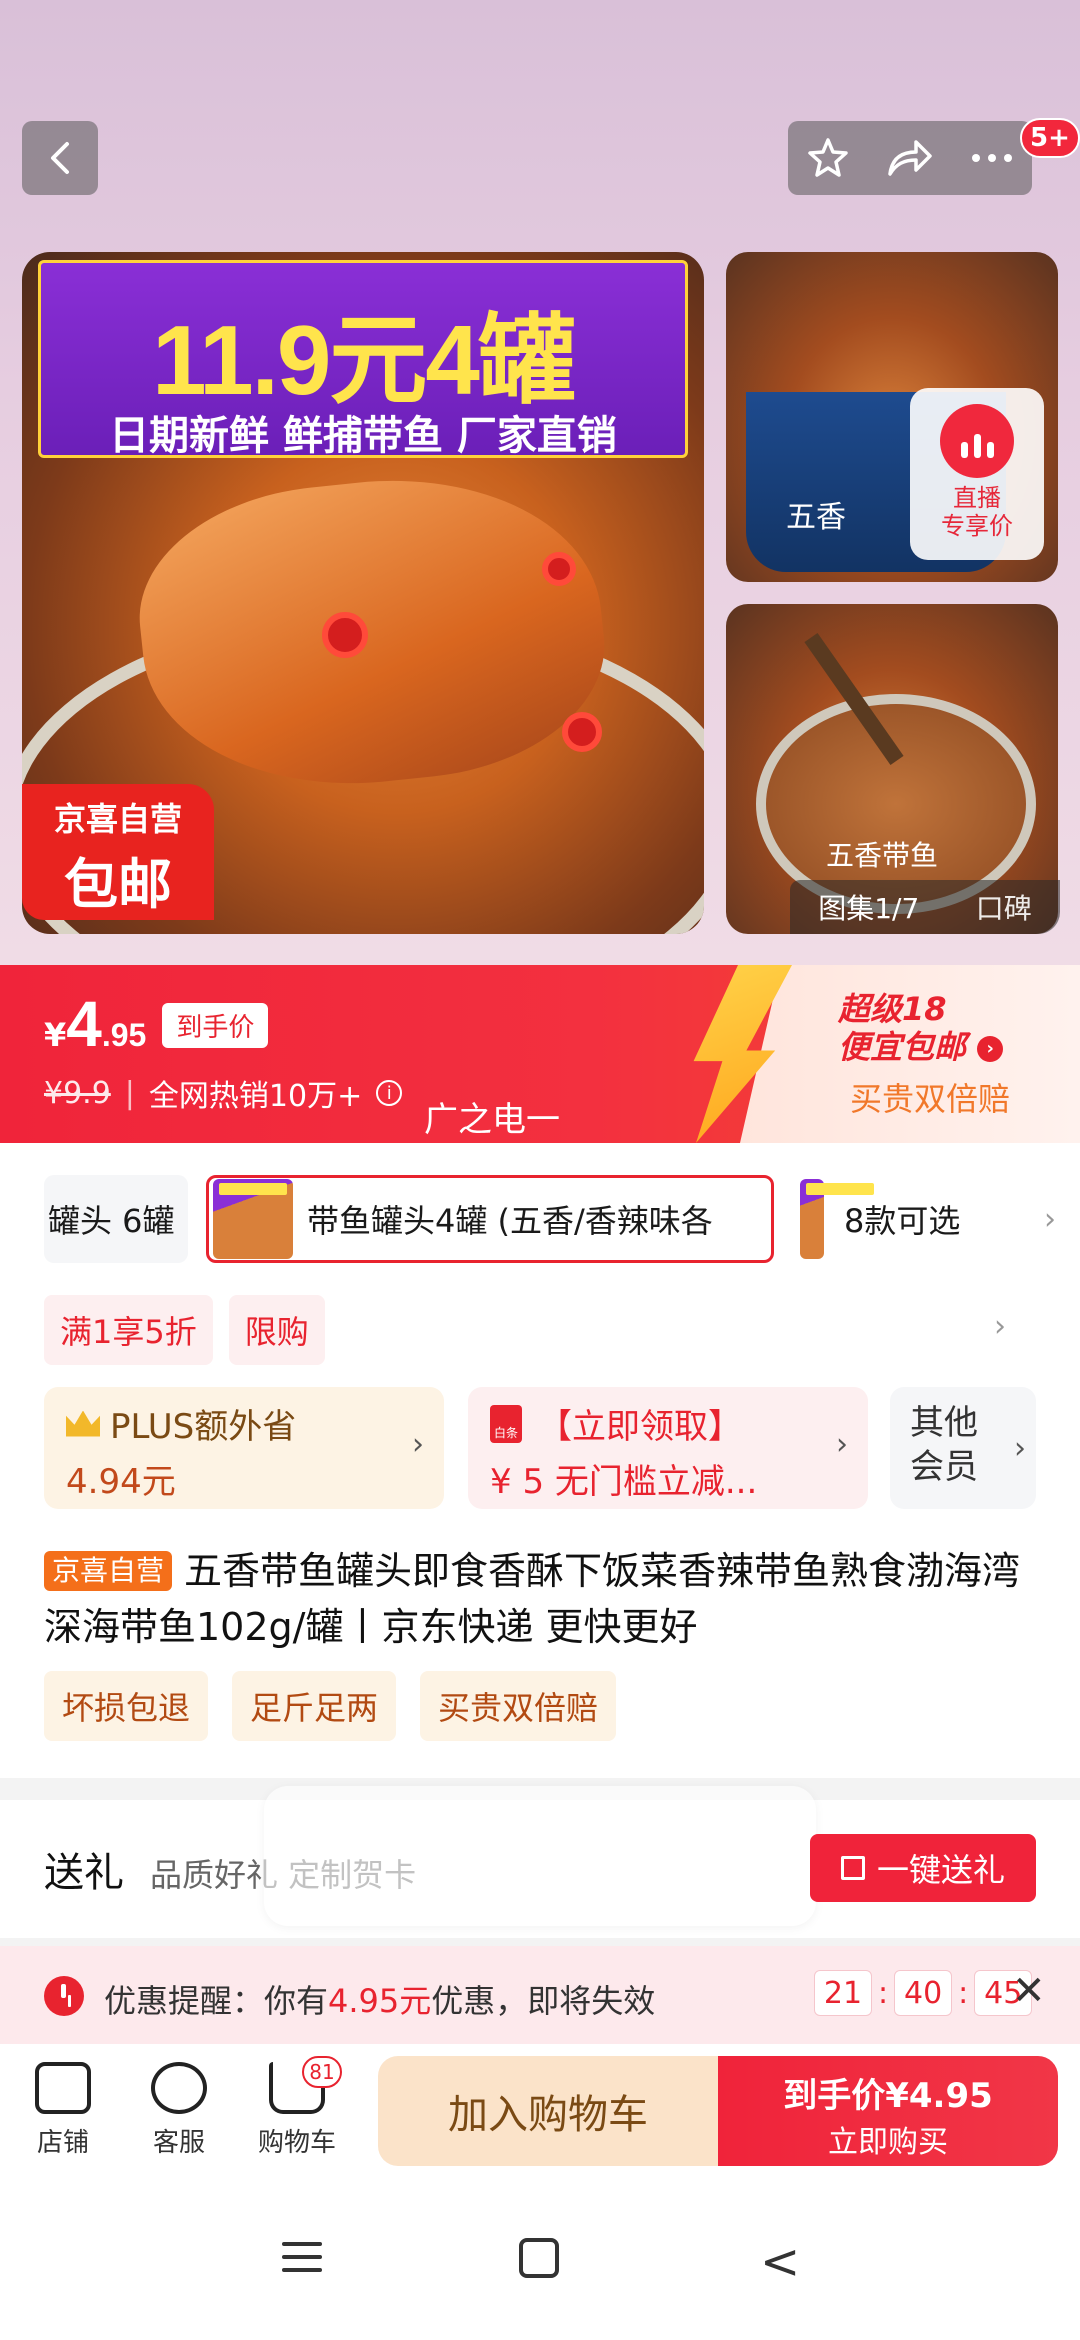 This screenshot has width=1080, height=2340. What do you see at coordinates (543, 2001) in the screenshot?
I see `reminder-suffix: 优惠，即将失效` at bounding box center [543, 2001].